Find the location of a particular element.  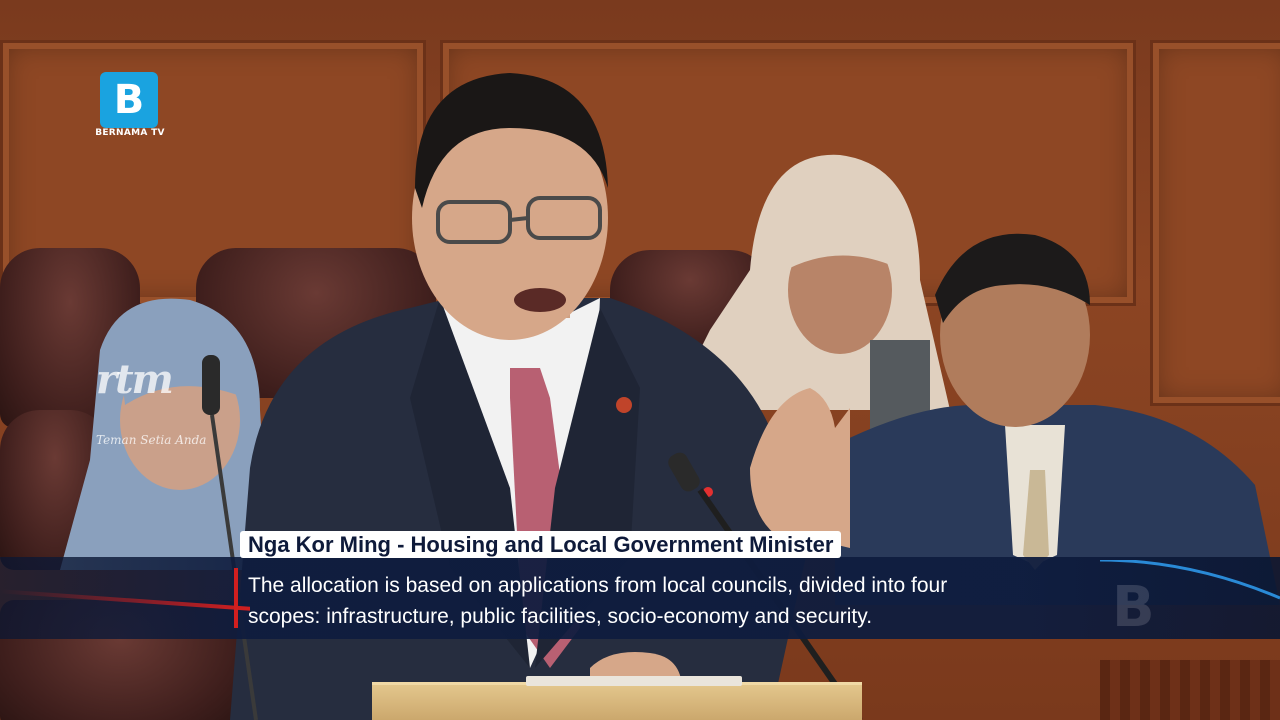

bernama-tv-label: BERNAMA TV is located at coordinates (130, 133).